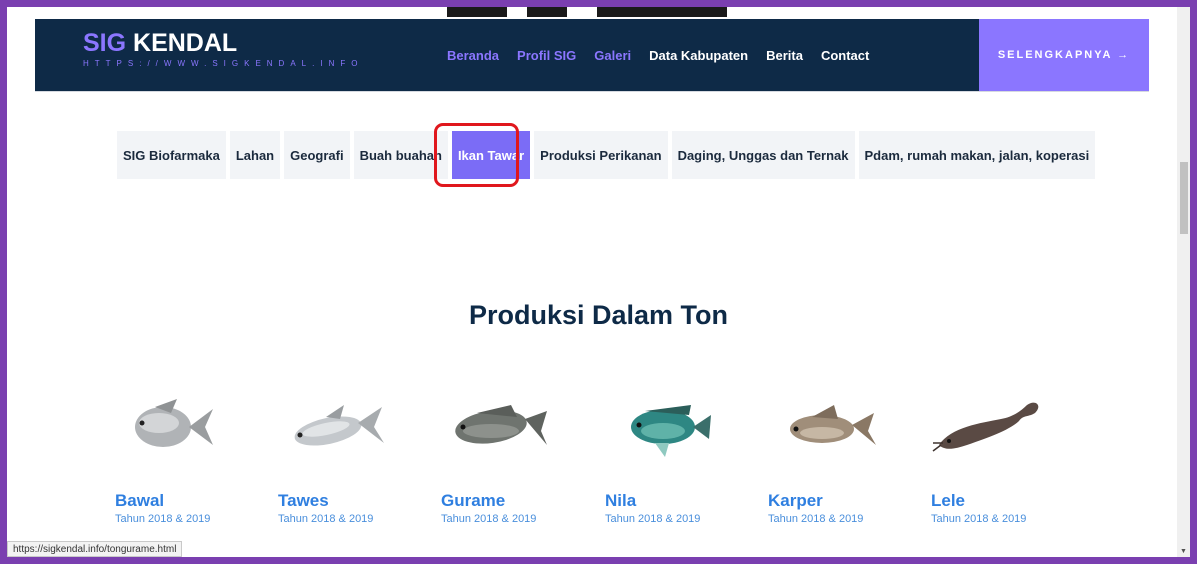  What do you see at coordinates (838, 501) in the screenshot?
I see `fish-name: Karper` at bounding box center [838, 501].